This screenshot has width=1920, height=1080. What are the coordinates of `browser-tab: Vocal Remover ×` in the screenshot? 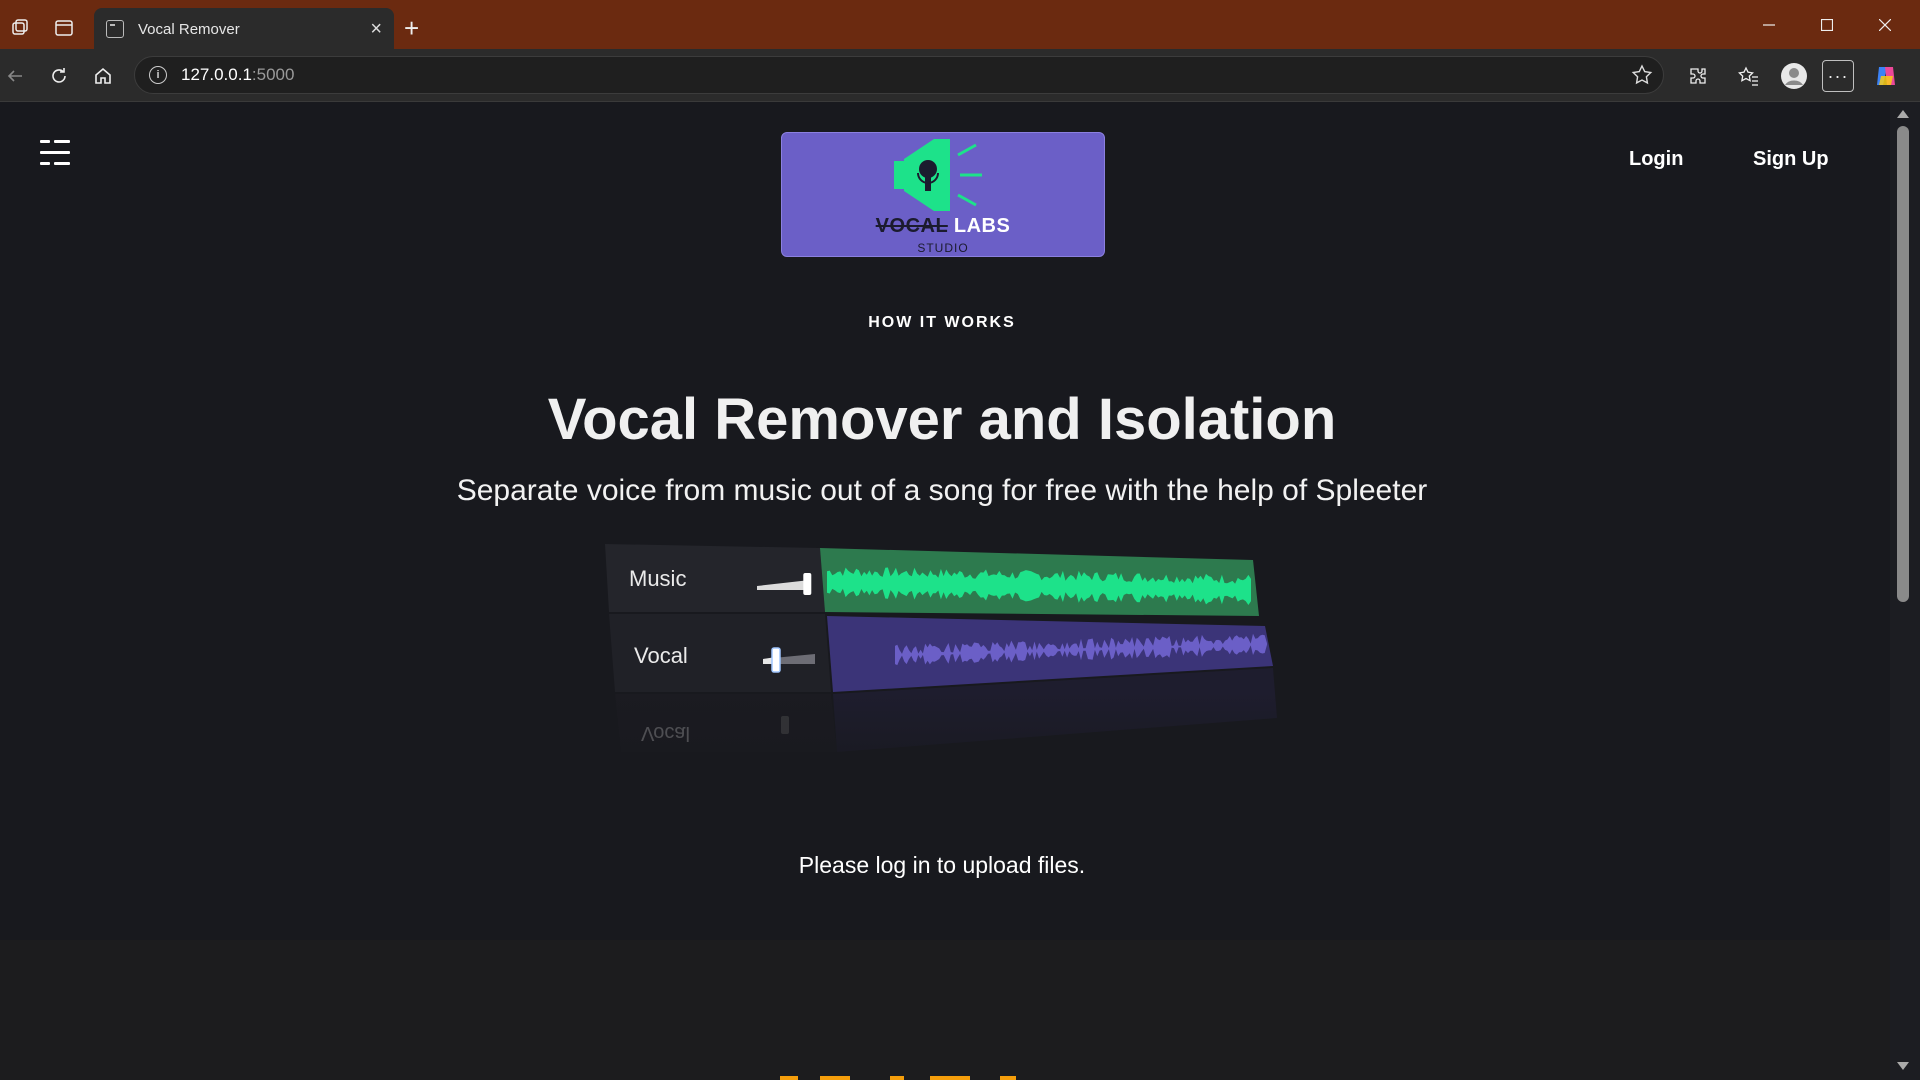 It's located at (244, 29).